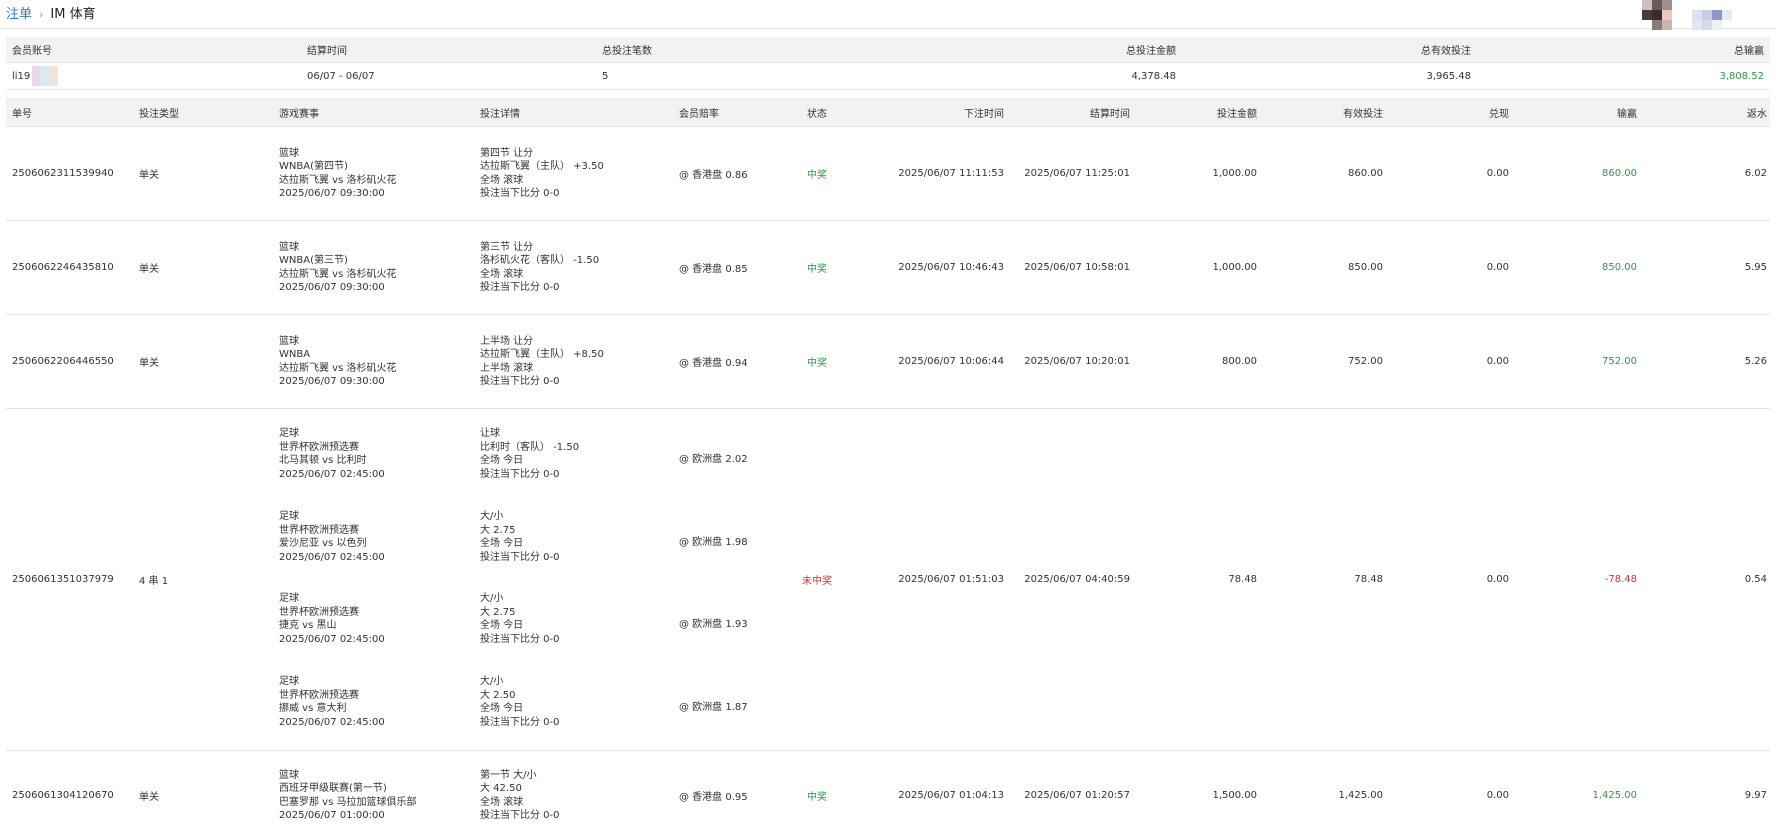 Image resolution: width=1776 pixels, height=840 pixels. I want to click on summary-header-account: 会员账号, so click(32, 51).